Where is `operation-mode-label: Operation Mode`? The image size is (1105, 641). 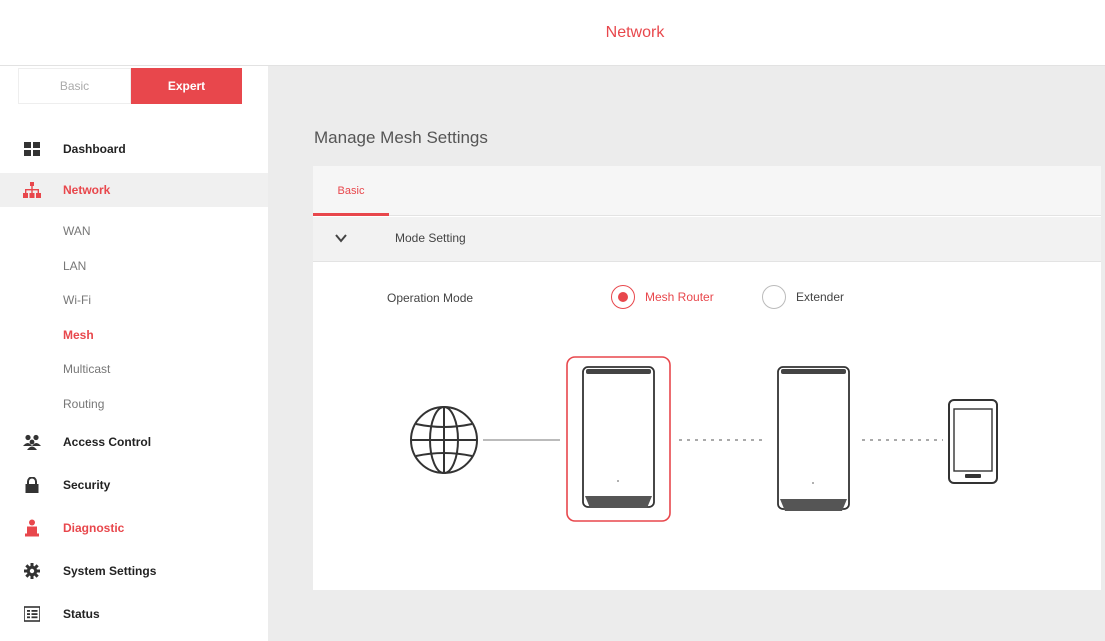
operation-mode-label: Operation Mode is located at coordinates (430, 298).